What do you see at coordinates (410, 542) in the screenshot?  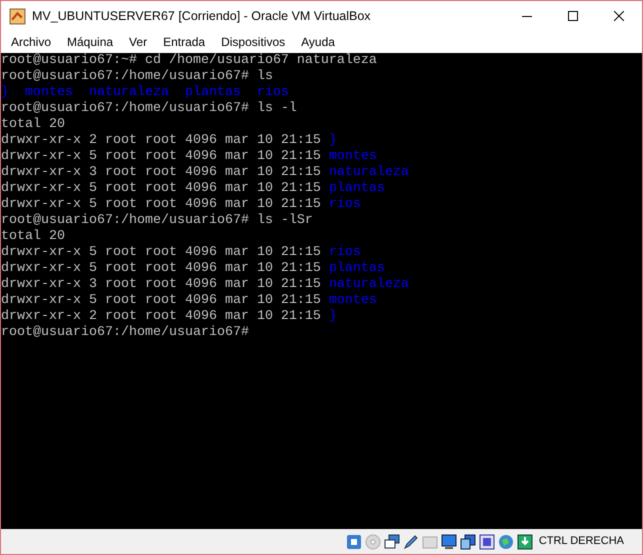 I see `pen-icon` at bounding box center [410, 542].